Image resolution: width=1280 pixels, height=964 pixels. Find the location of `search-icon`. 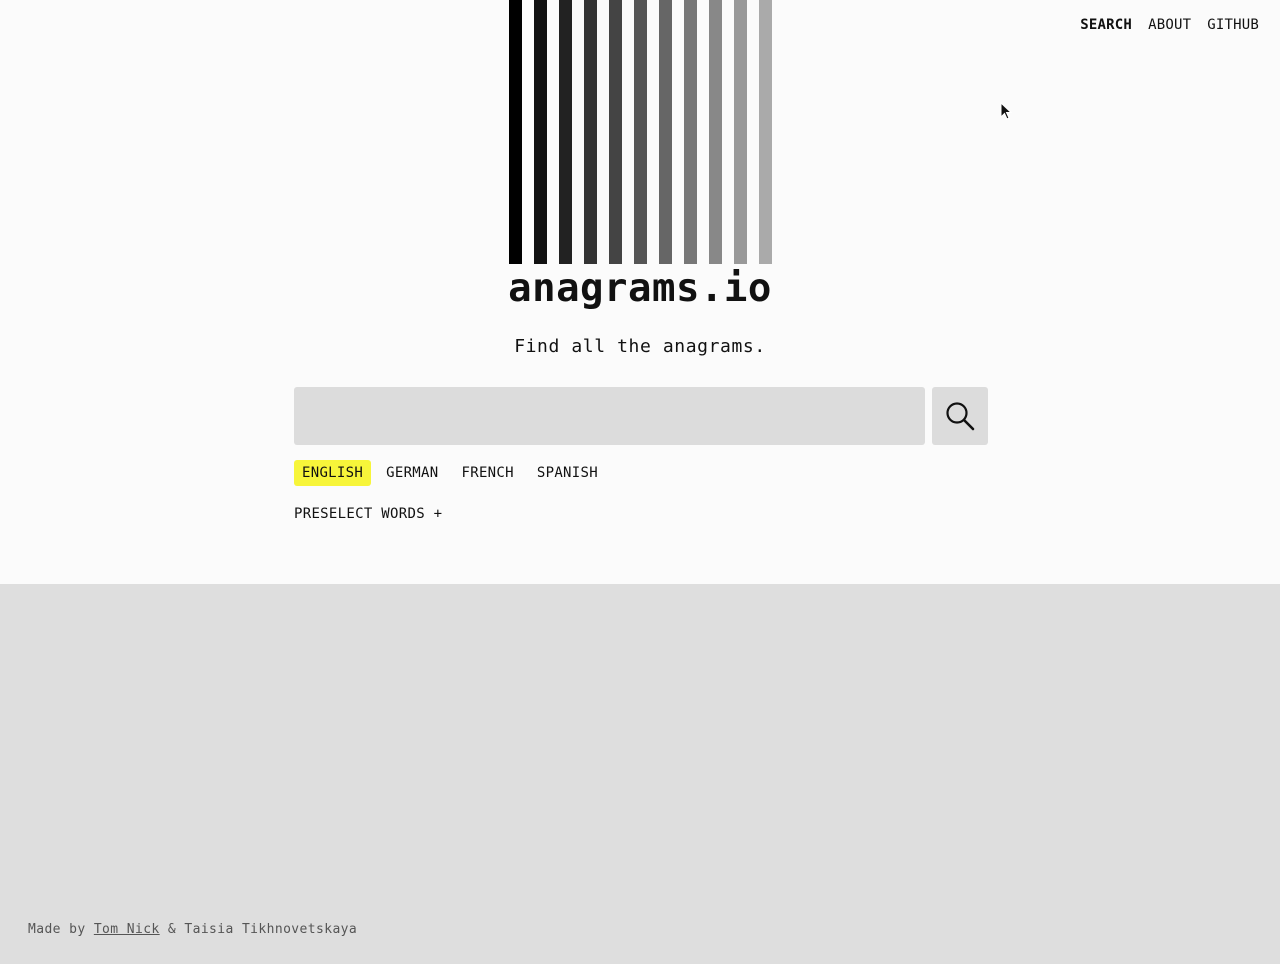

search-icon is located at coordinates (960, 416).